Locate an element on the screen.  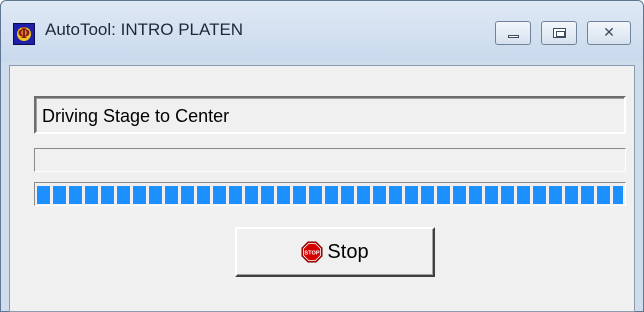
stop-button: STOP Stop is located at coordinates (335, 252).